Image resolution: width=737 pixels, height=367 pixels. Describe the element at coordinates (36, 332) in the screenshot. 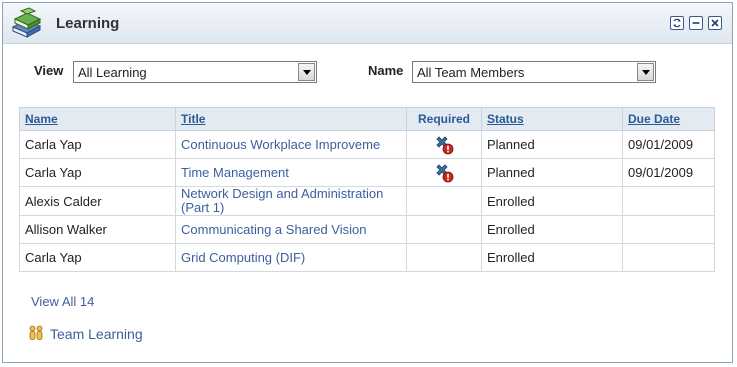

I see `team-icon` at that location.